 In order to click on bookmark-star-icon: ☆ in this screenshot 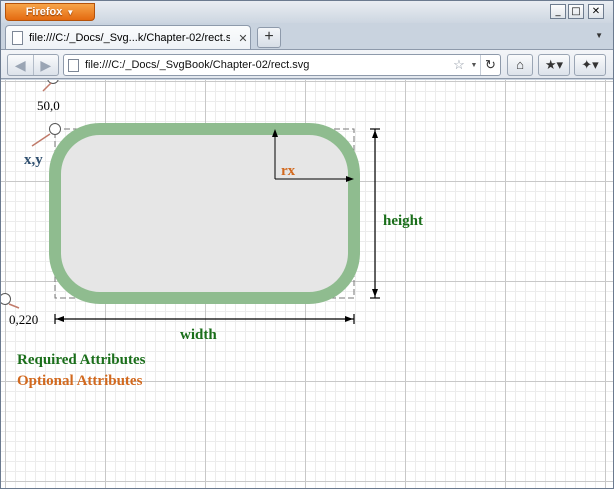, I will do `click(459, 65)`.